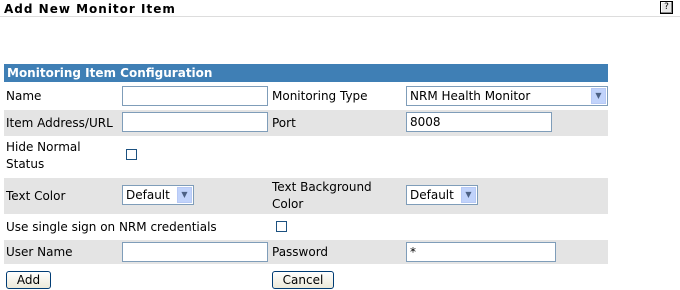 The image size is (680, 290). What do you see at coordinates (300, 252) in the screenshot?
I see `password-label: Password` at bounding box center [300, 252].